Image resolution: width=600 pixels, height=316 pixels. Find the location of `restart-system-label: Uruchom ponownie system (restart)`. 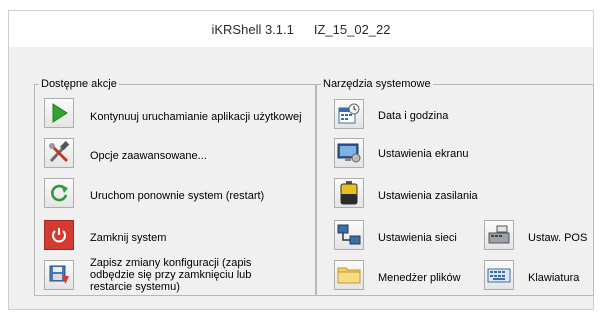

restart-system-label: Uruchom ponownie system (restart) is located at coordinates (177, 196).